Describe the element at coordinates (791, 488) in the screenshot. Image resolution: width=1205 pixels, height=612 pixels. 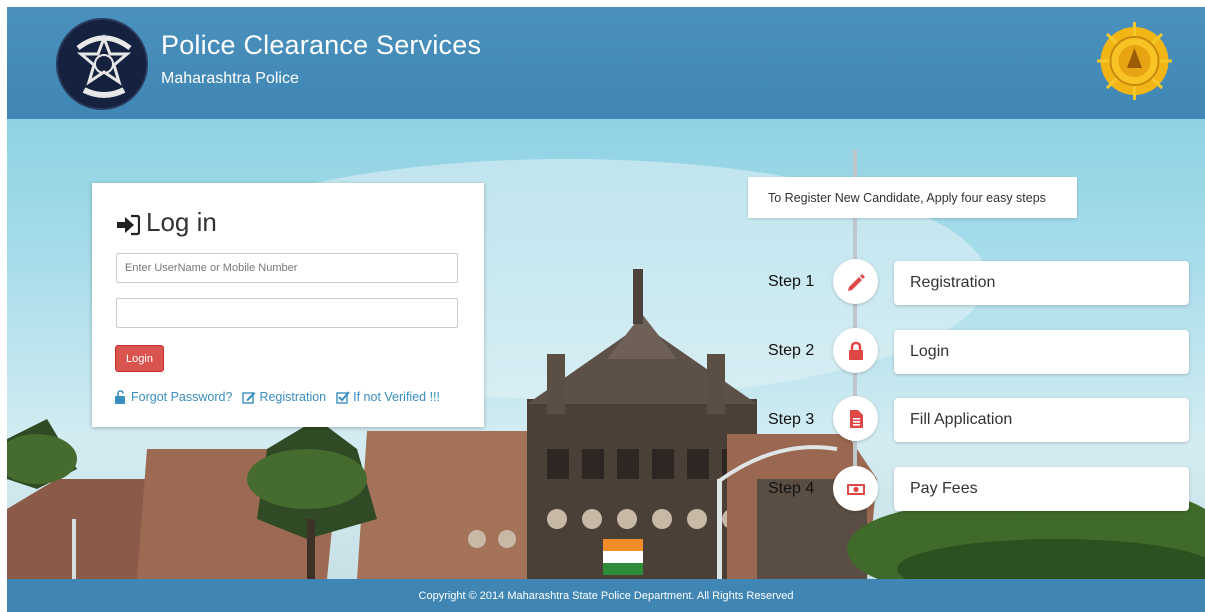
I see `step-4-label: Step 4` at that location.